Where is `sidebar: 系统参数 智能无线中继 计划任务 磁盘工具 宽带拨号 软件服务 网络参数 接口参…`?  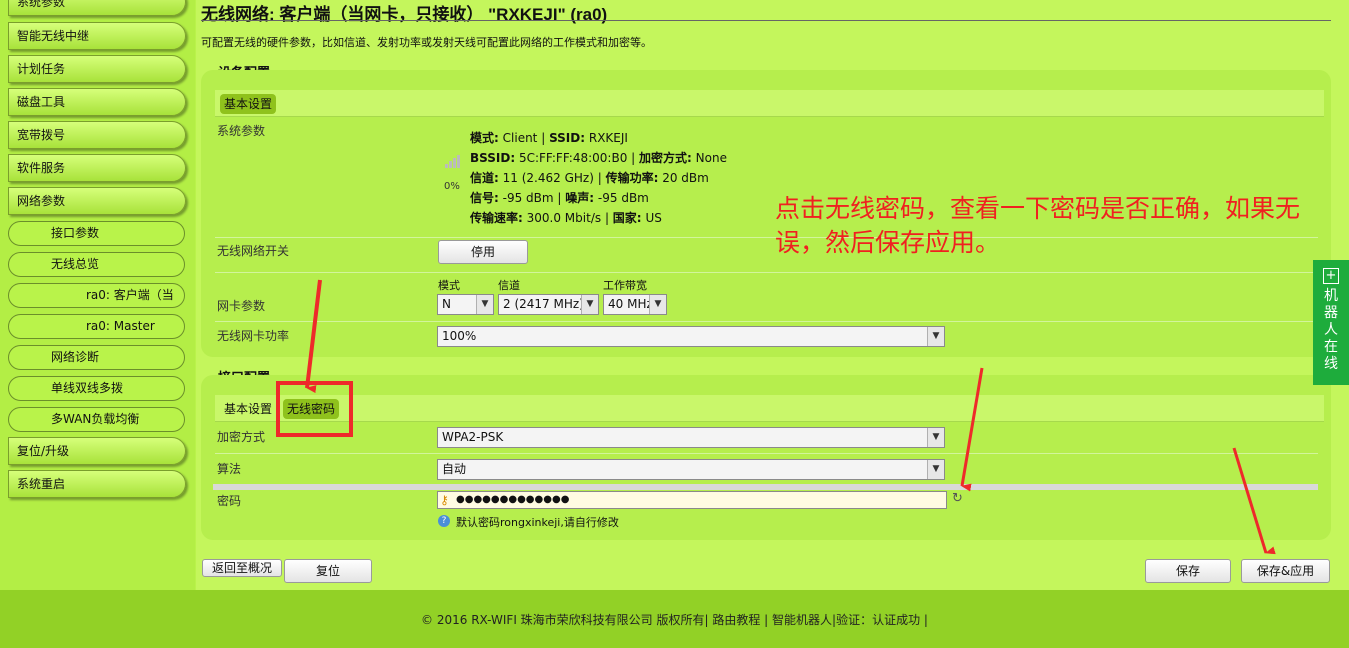 sidebar: 系统参数 智能无线中继 计划任务 磁盘工具 宽带拨号 软件服务 网络参数 接口参… is located at coordinates (97, 295).